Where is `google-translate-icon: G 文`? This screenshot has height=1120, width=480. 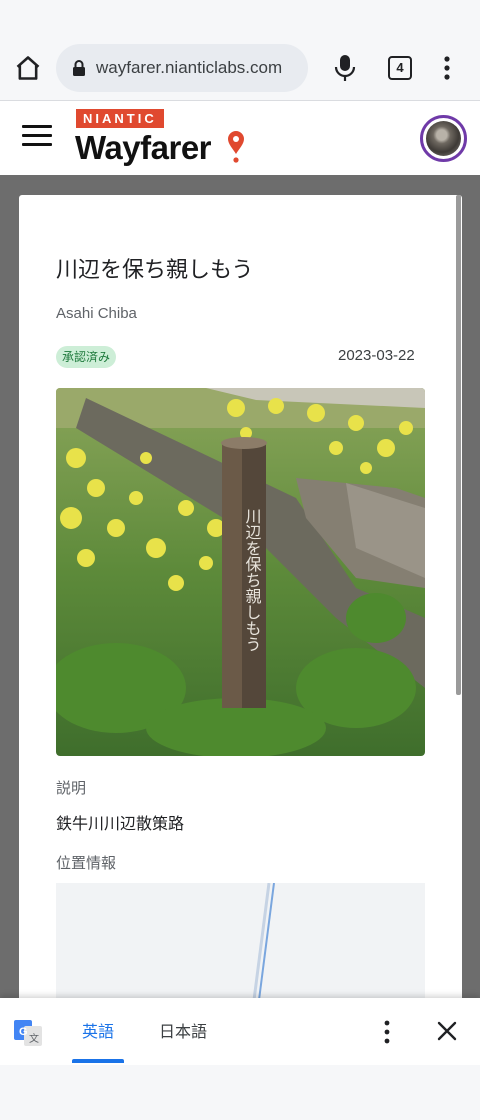
google-translate-icon: G 文 is located at coordinates (28, 1032).